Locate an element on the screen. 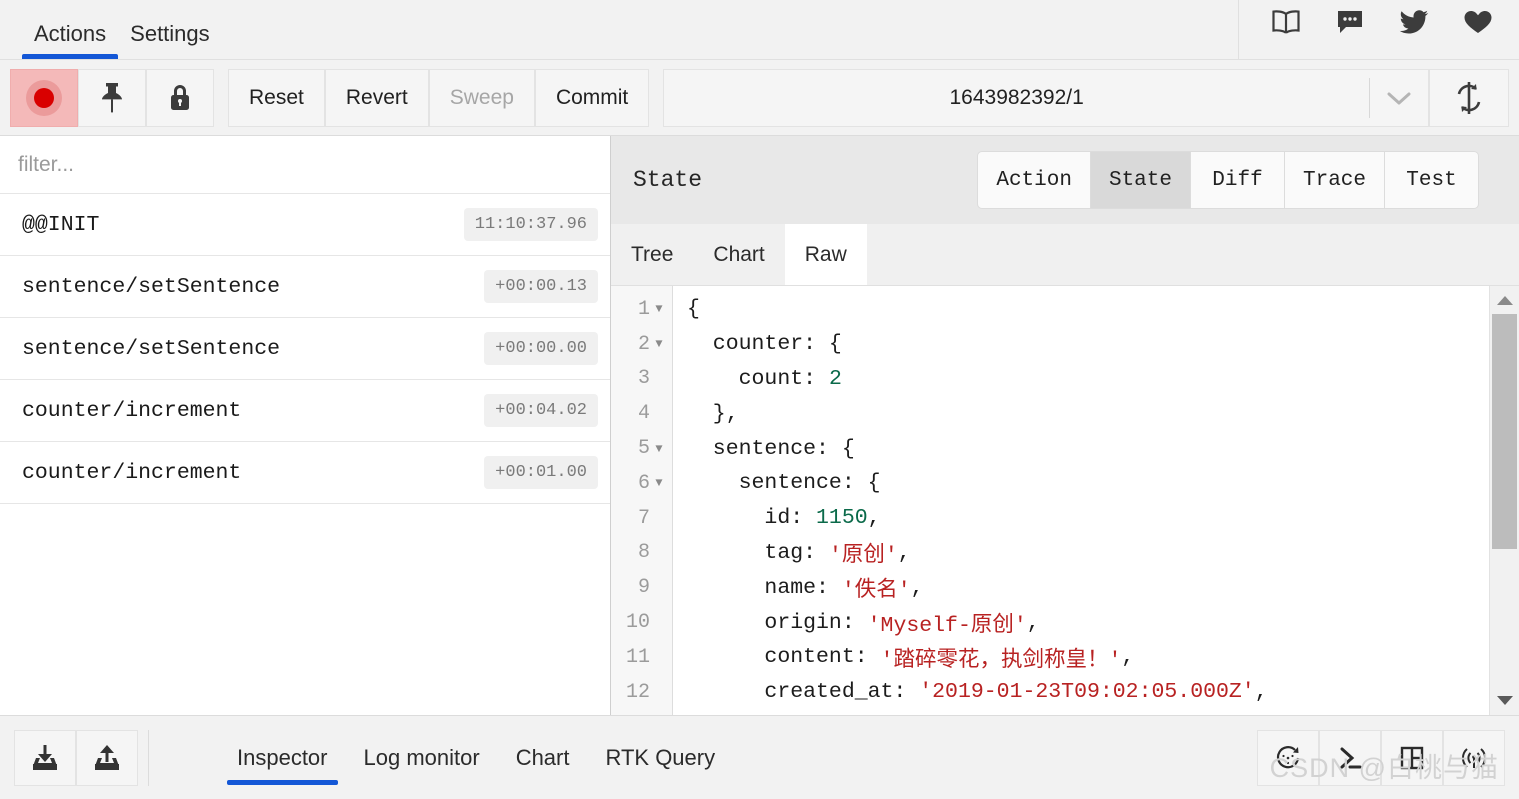  dispatcher-icon is located at coordinates (1288, 757).